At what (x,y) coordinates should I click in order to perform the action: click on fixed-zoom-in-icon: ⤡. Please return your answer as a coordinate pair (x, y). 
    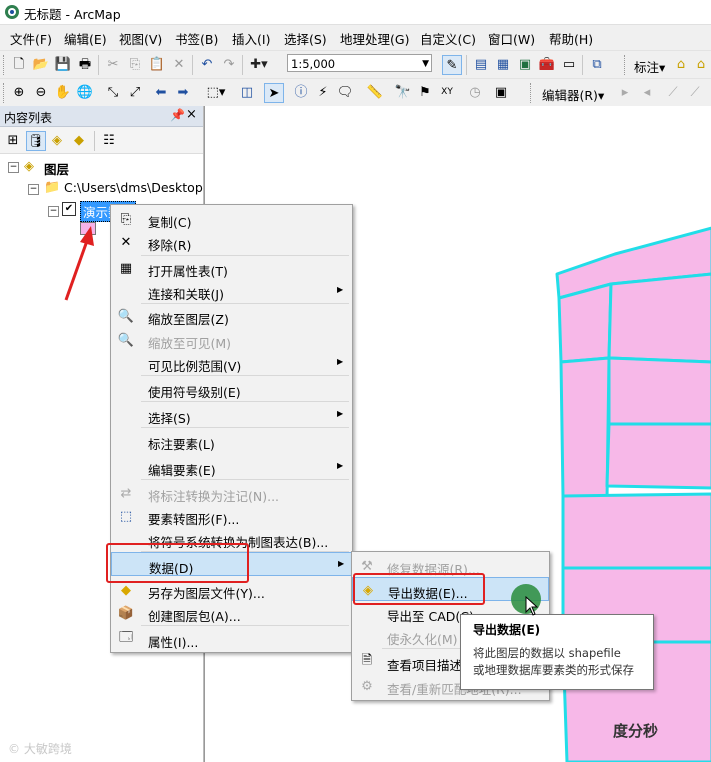
    Looking at the image, I should click on (113, 92).